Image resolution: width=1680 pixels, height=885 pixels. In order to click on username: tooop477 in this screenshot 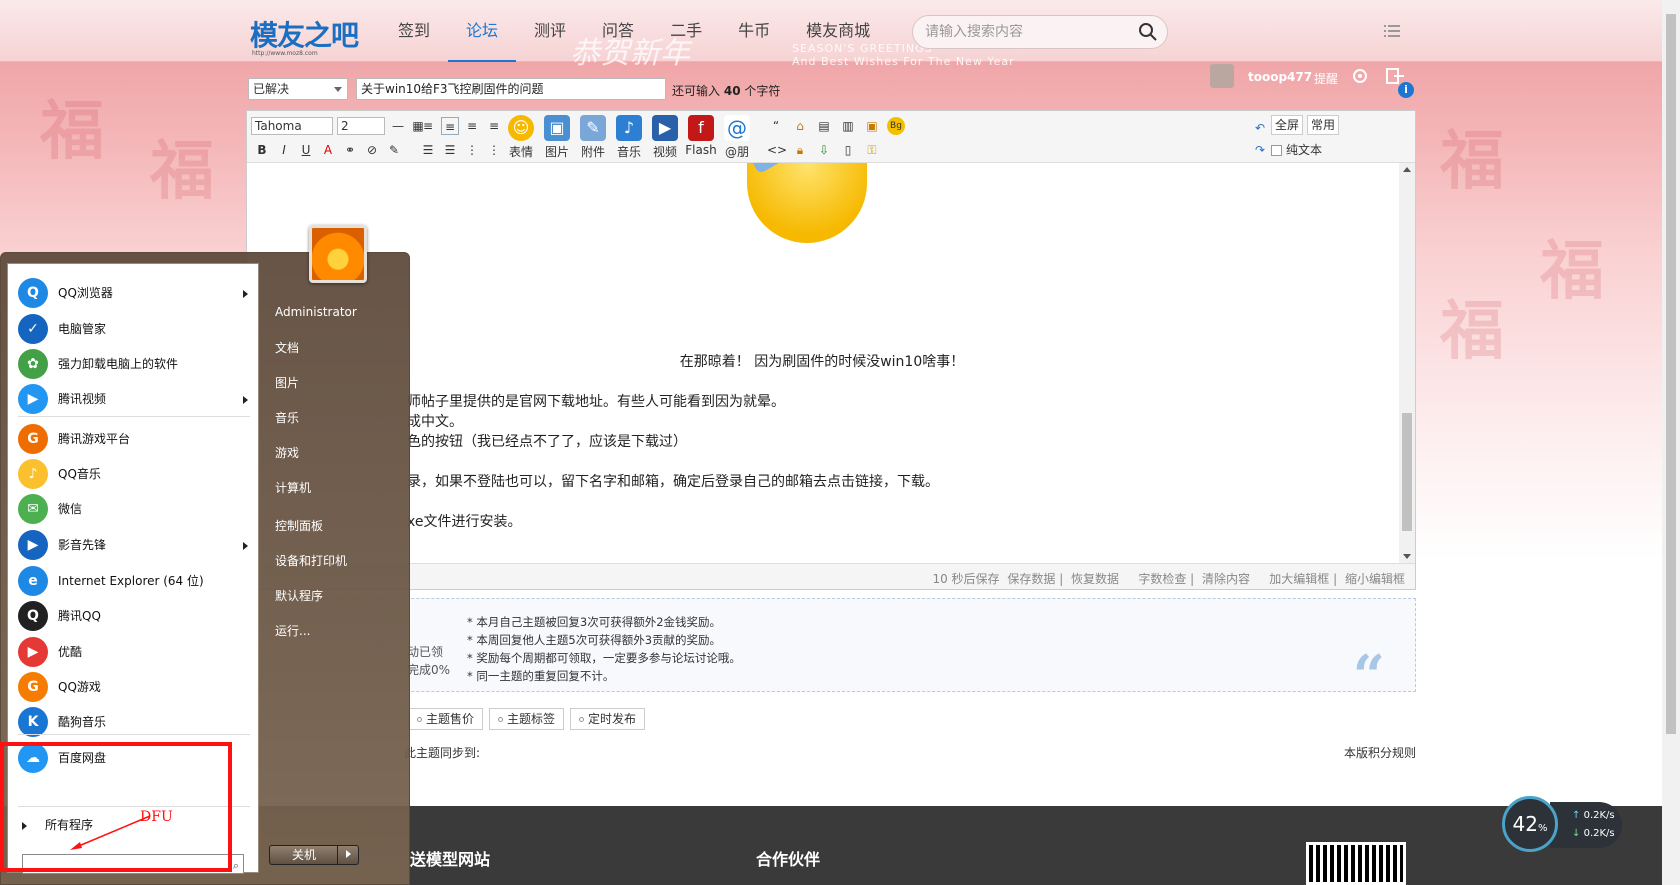, I will do `click(1280, 77)`.